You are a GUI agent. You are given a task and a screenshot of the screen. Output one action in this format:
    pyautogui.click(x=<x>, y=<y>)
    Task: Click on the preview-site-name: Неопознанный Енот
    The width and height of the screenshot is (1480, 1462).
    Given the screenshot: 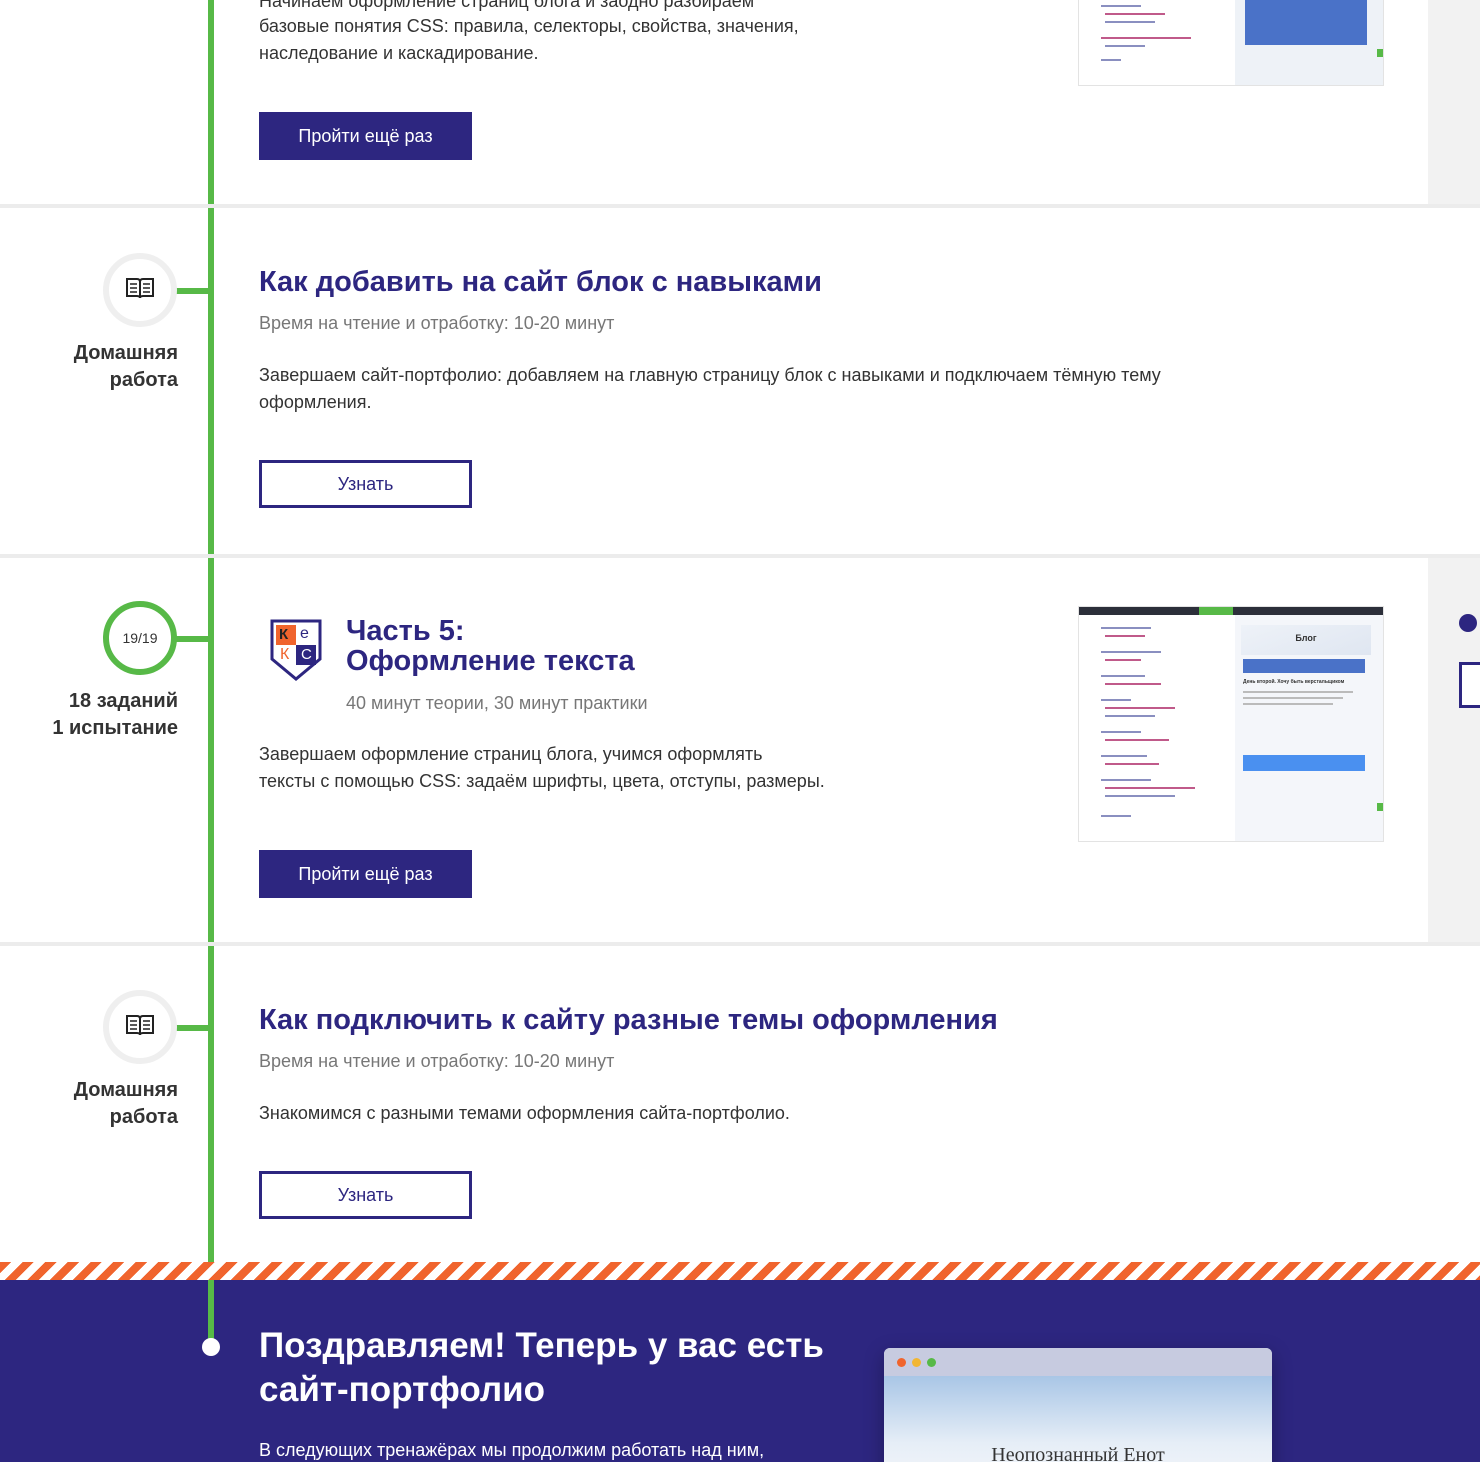 What is the action you would take?
    pyautogui.click(x=1078, y=1453)
    